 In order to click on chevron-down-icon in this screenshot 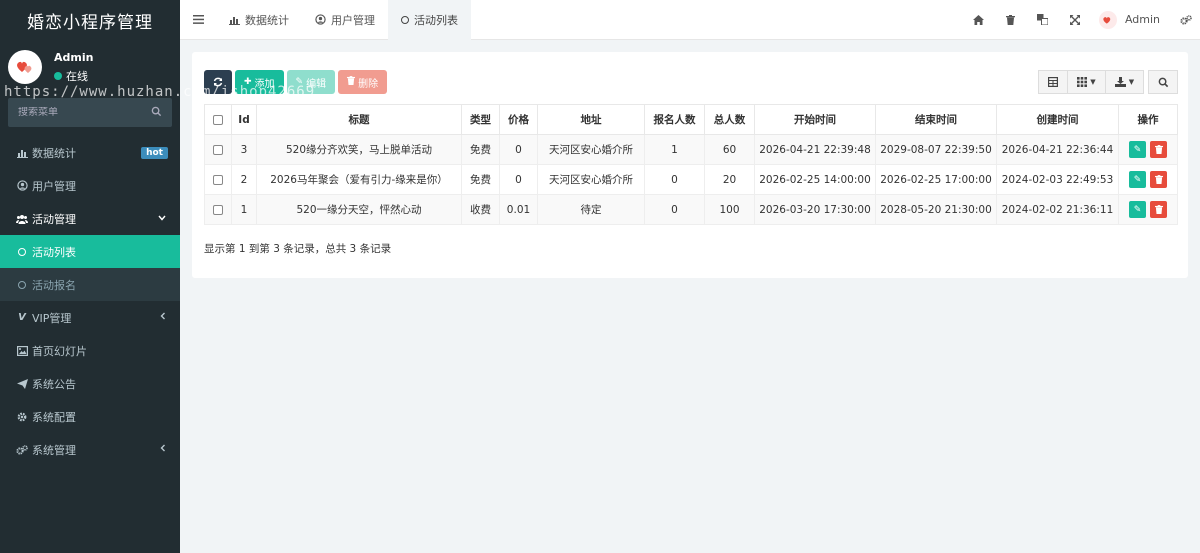, I will do `click(162, 218)`.